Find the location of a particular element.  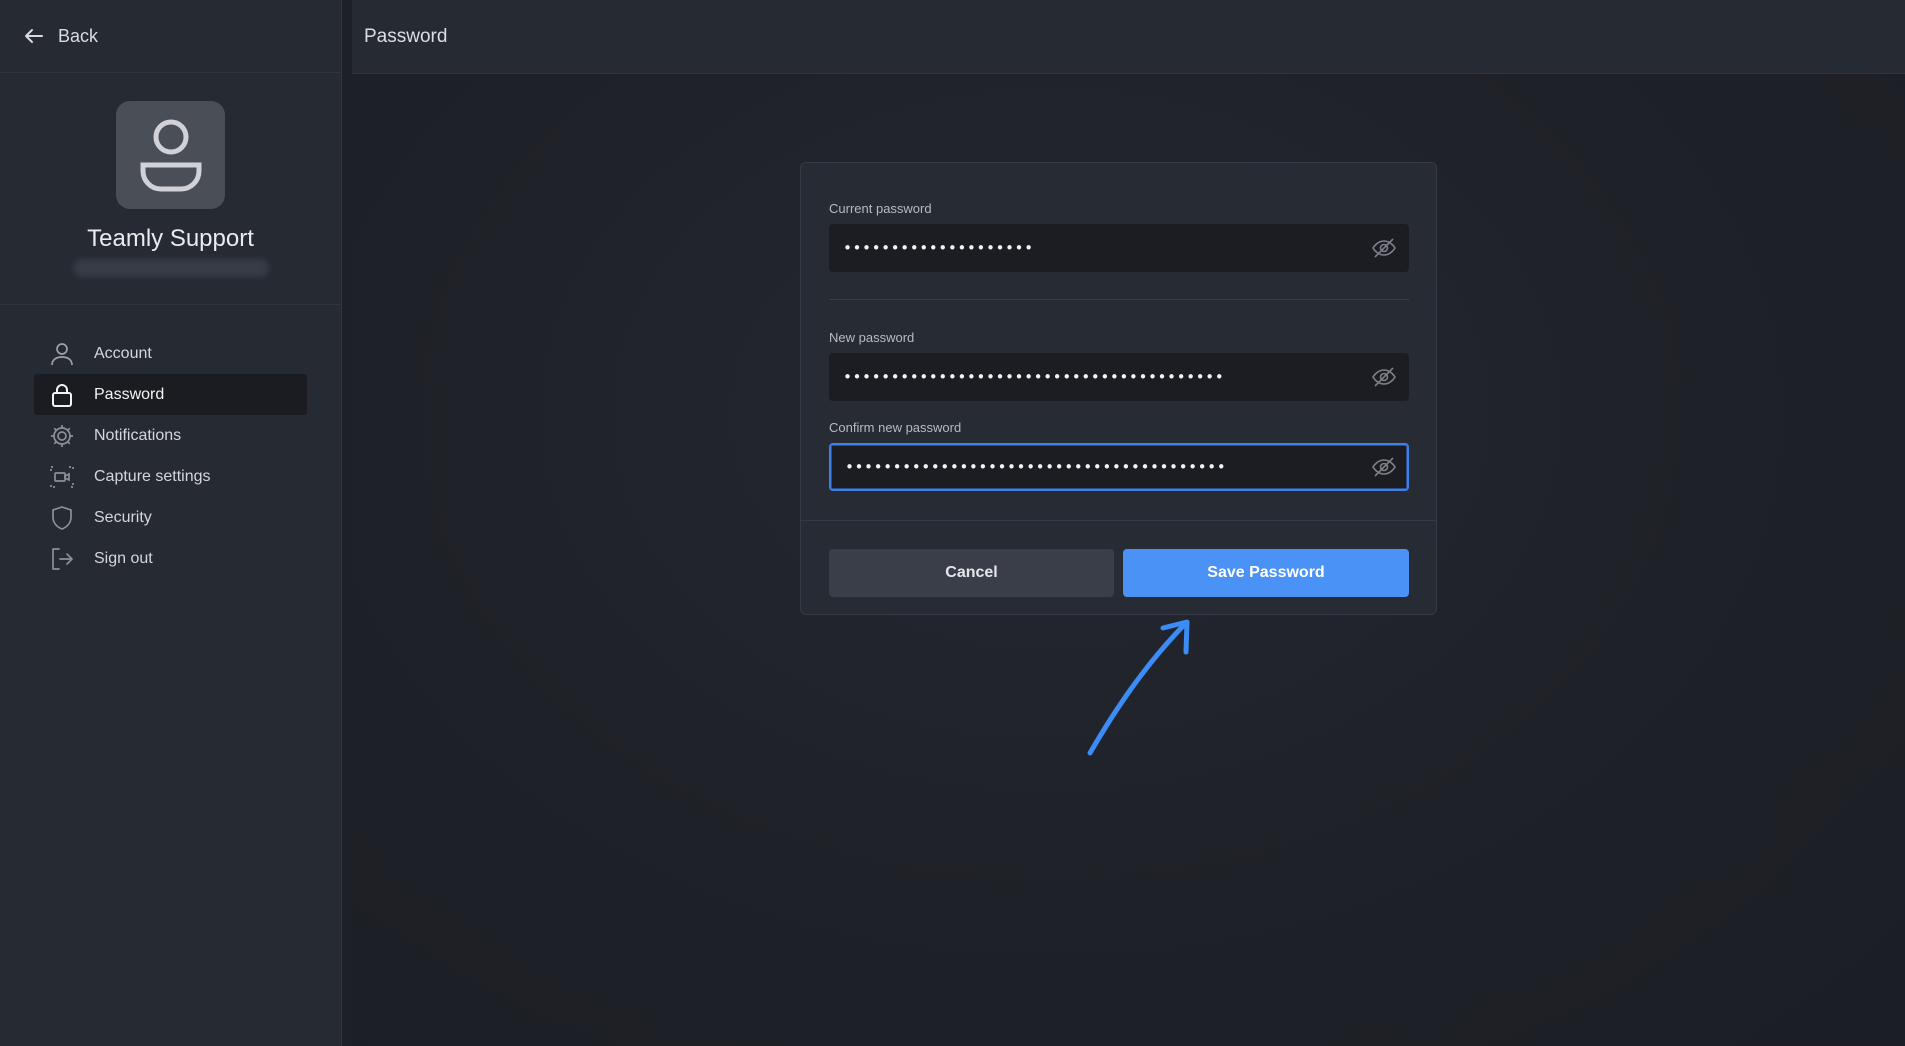

nav-label-sign-out: Sign out is located at coordinates (123, 558).